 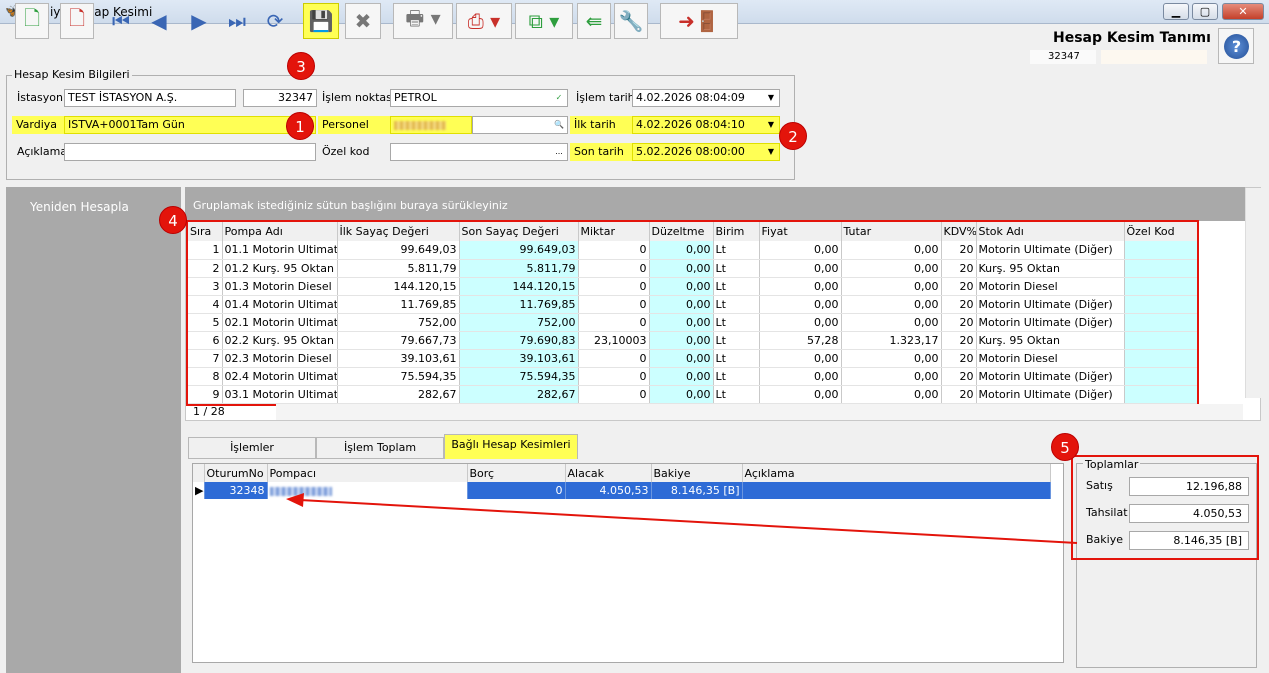 I want to click on istasyon-field: TEST İSTASYON A.Ş., so click(x=150, y=98).